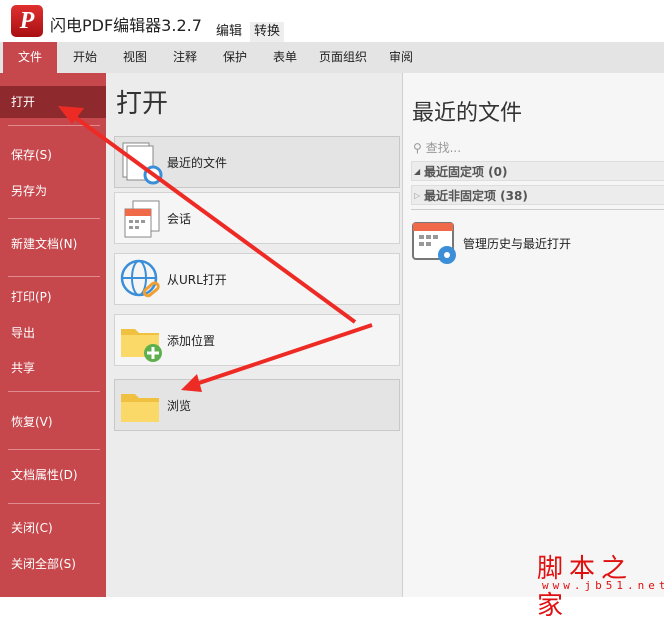 The width and height of the screenshot is (664, 622). Describe the element at coordinates (53, 368) in the screenshot. I see `sidebar-item-share: 共享` at that location.